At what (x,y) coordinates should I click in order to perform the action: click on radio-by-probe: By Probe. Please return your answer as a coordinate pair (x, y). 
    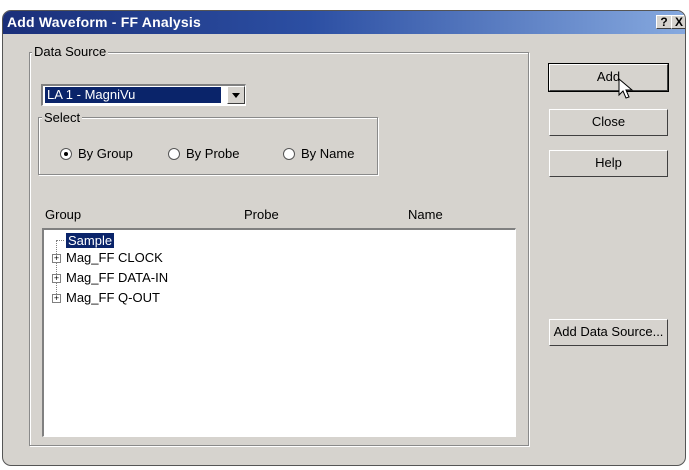
    Looking at the image, I should click on (203, 153).